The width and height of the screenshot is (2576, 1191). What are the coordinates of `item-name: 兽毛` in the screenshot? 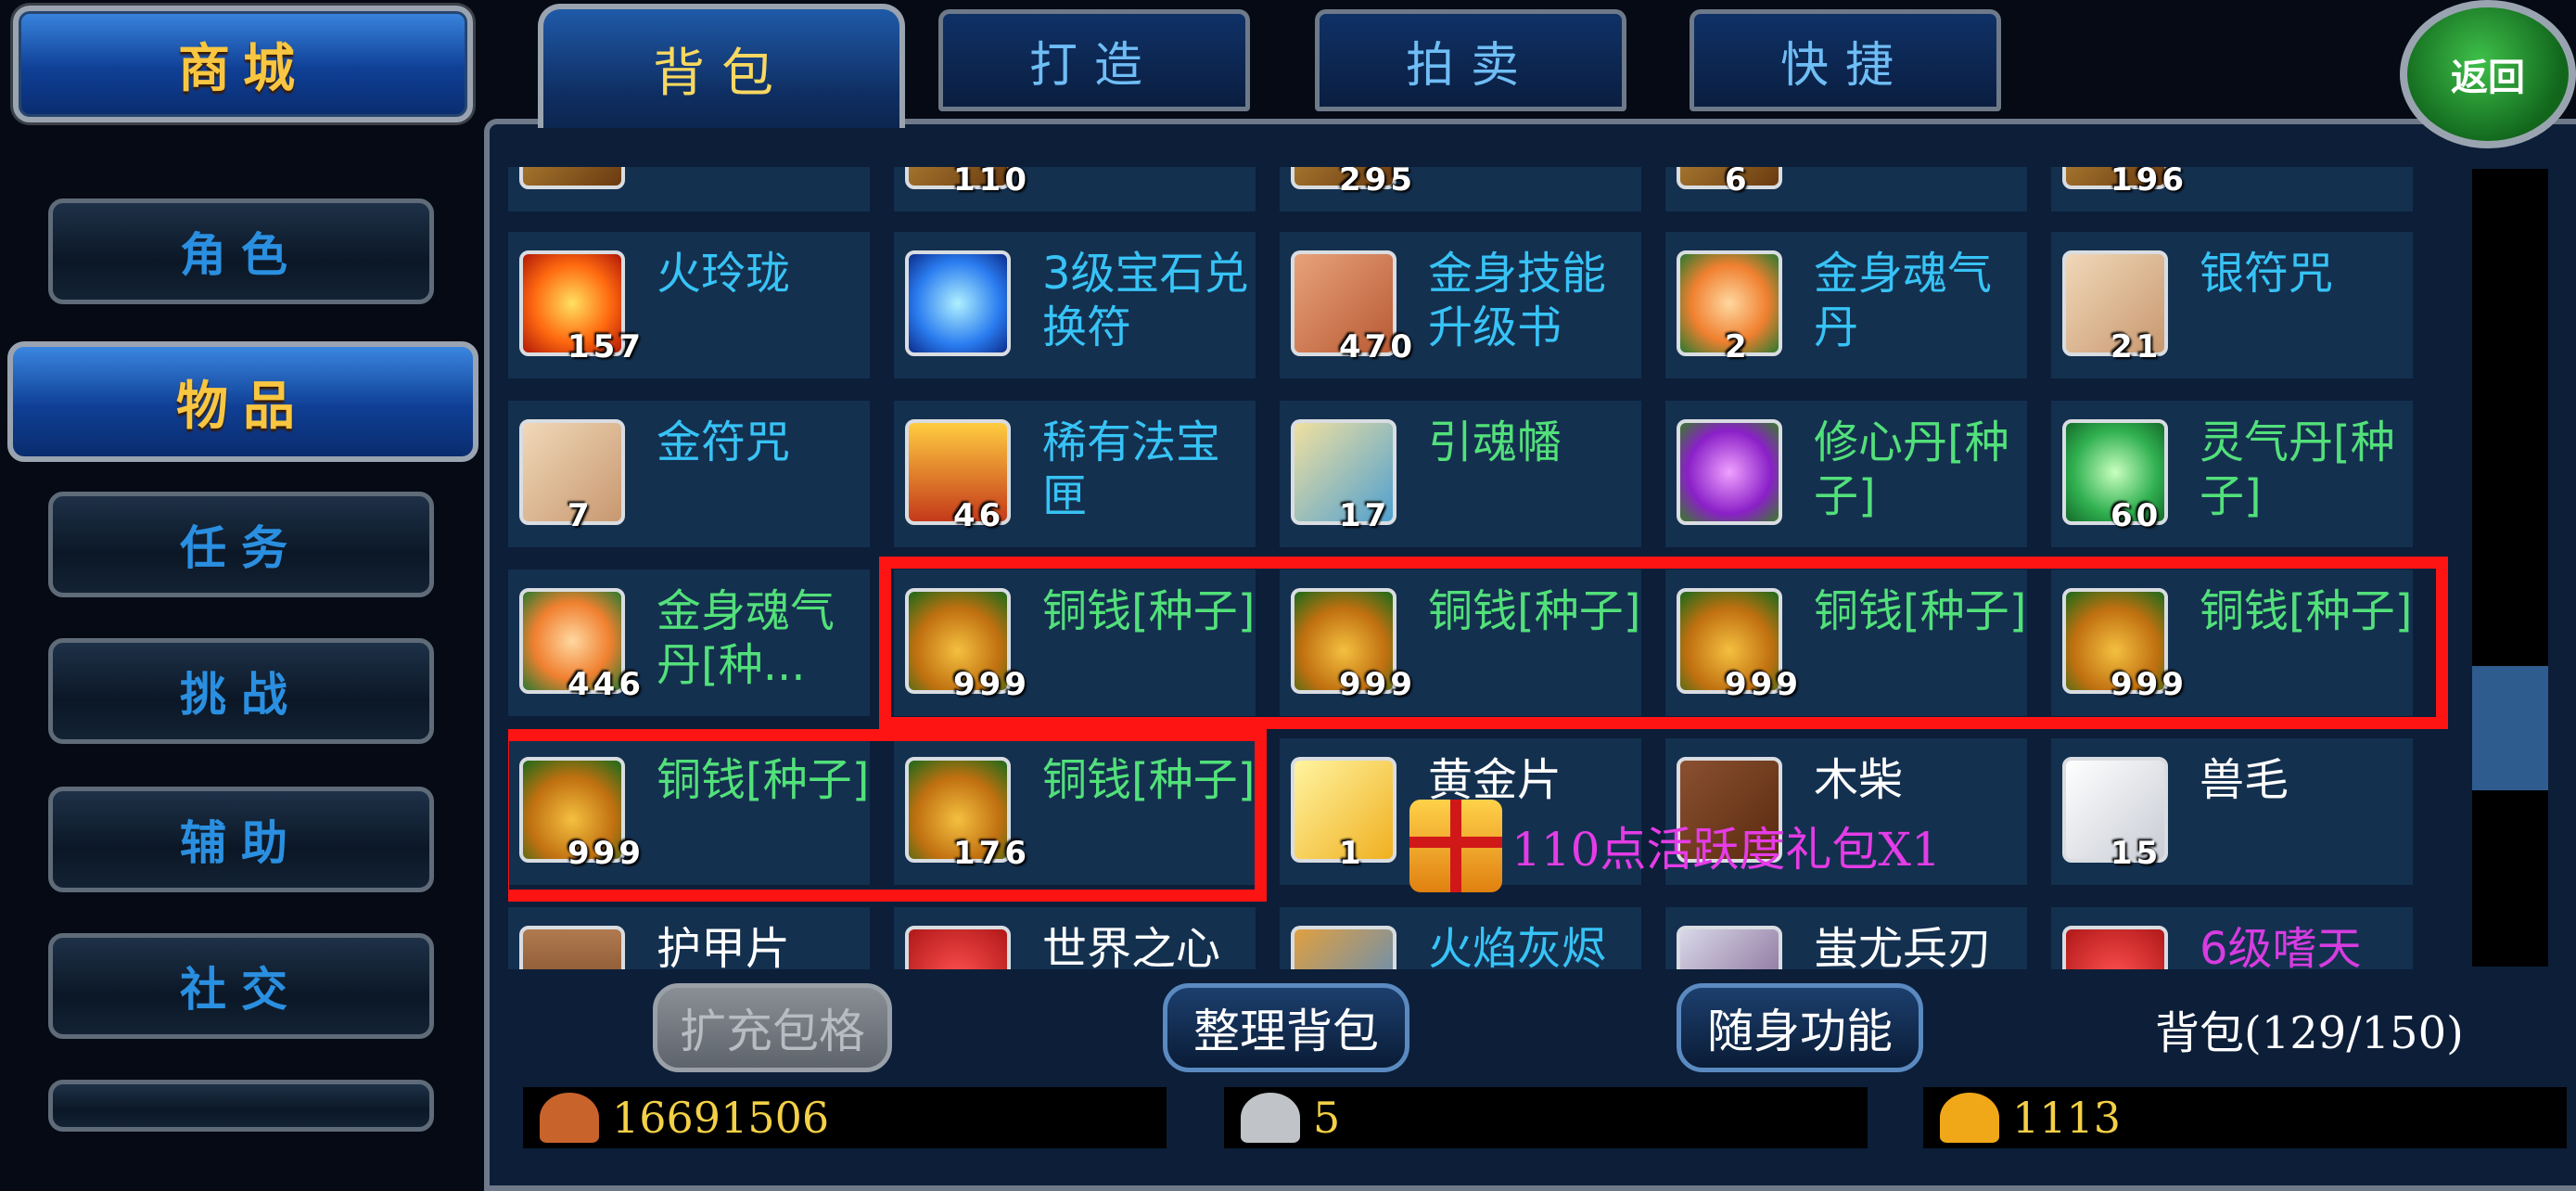 It's located at (2245, 780).